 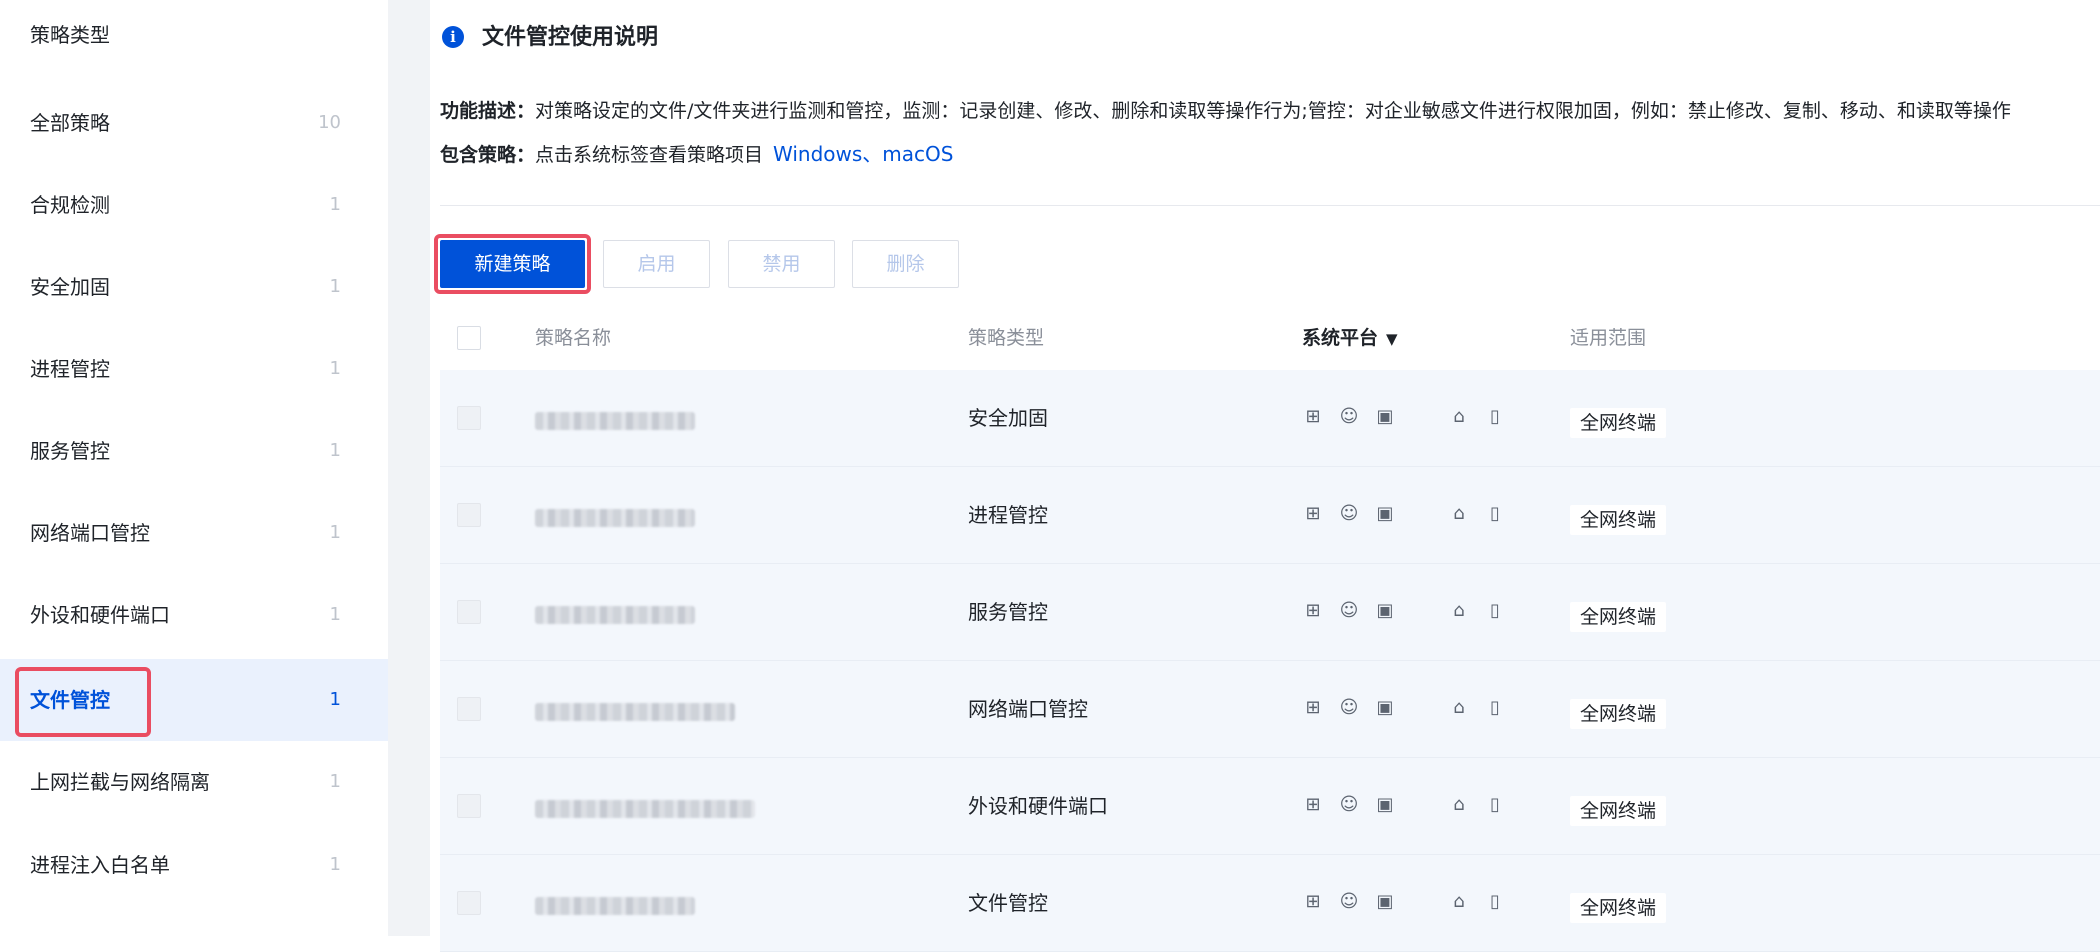 I want to click on sidebar-item-hardening: 安全加固 1, so click(x=194, y=287).